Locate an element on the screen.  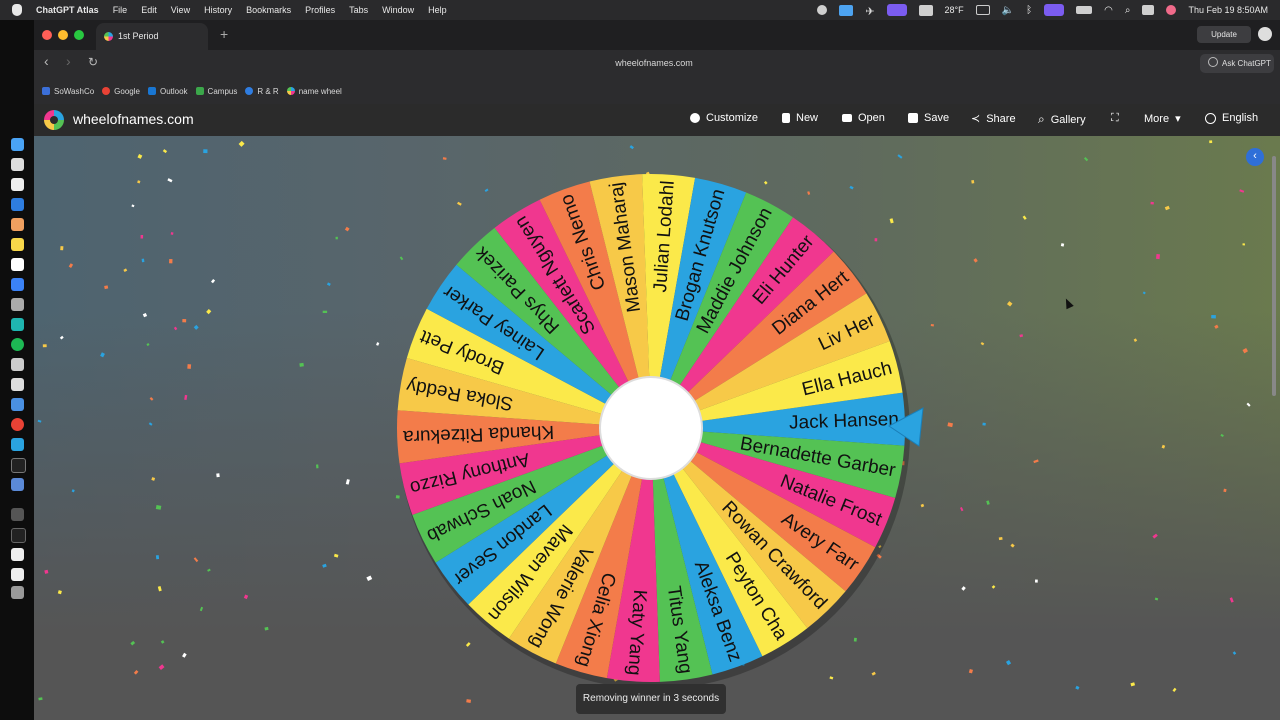
camera-app-icon is located at coordinates (17, 164).